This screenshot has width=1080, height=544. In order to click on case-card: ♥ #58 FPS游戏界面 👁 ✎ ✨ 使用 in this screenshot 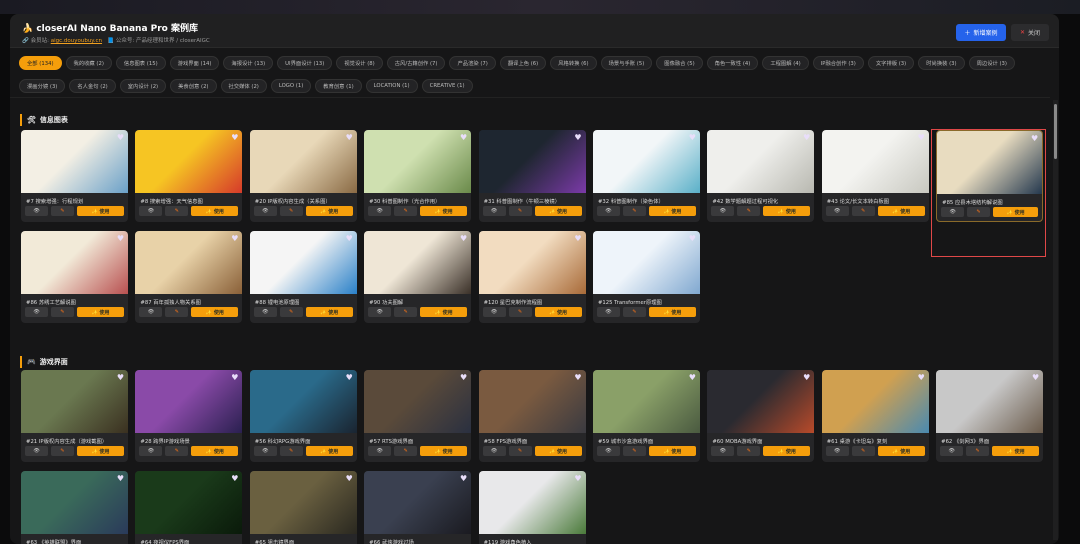, I will do `click(532, 416)`.